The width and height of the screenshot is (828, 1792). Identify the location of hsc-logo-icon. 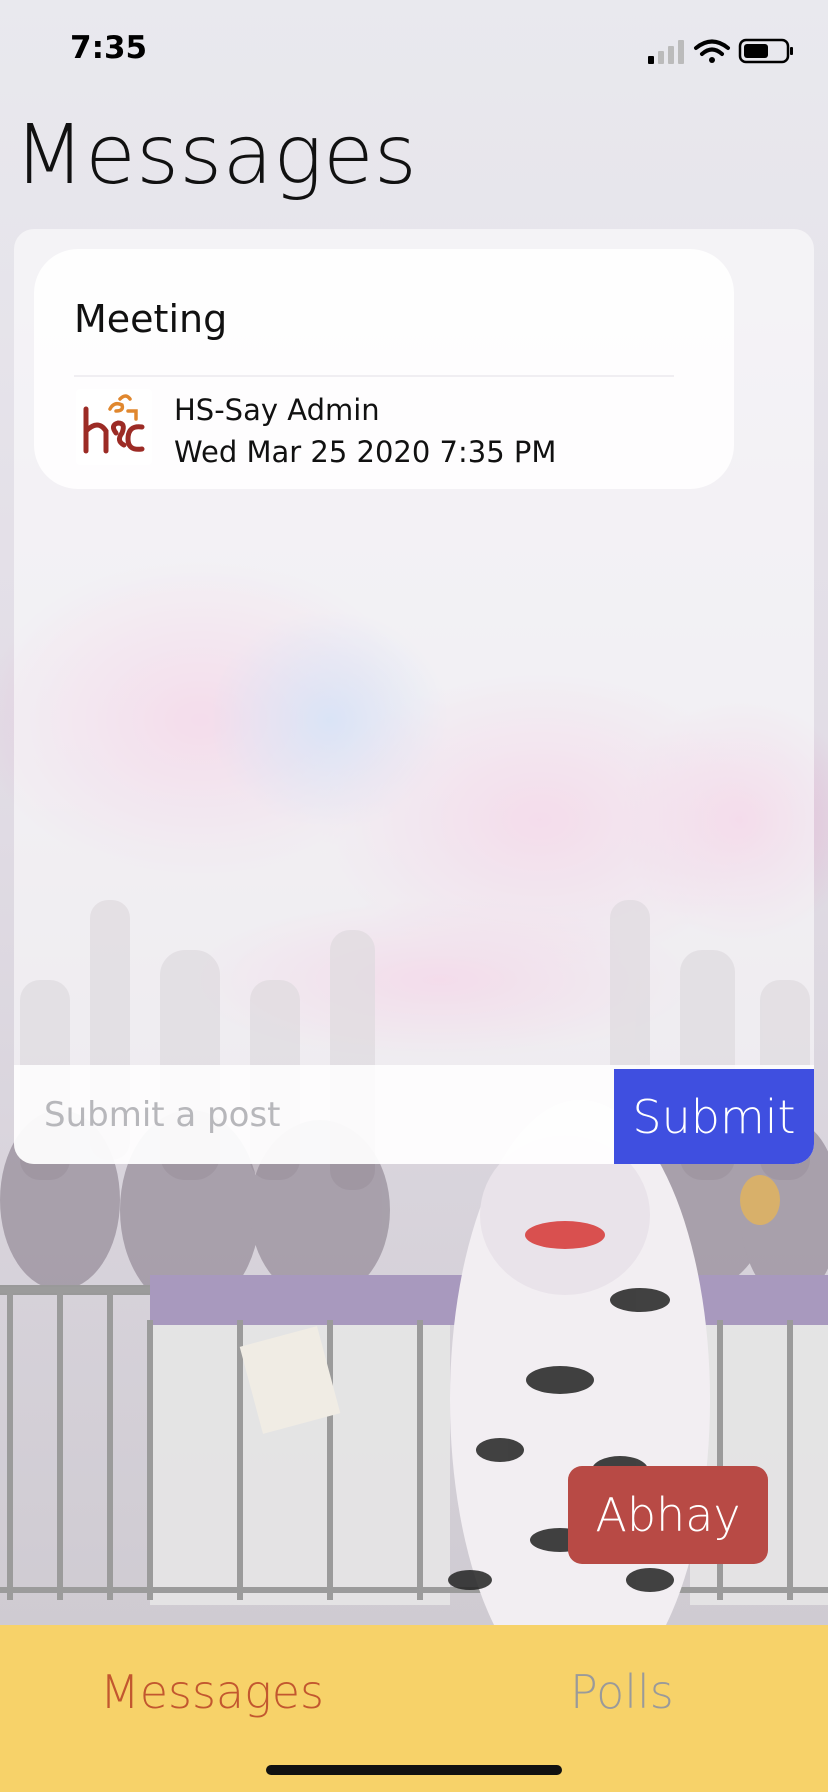
(114, 427).